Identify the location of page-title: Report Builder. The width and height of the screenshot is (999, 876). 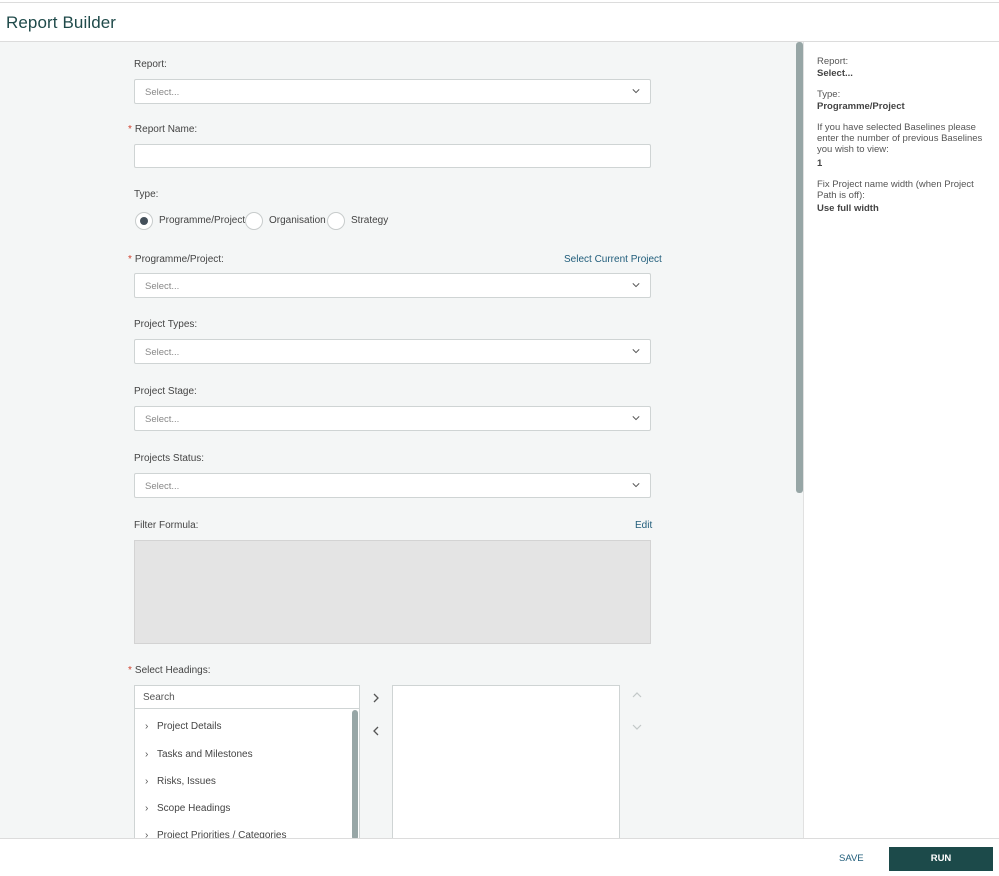
(61, 22).